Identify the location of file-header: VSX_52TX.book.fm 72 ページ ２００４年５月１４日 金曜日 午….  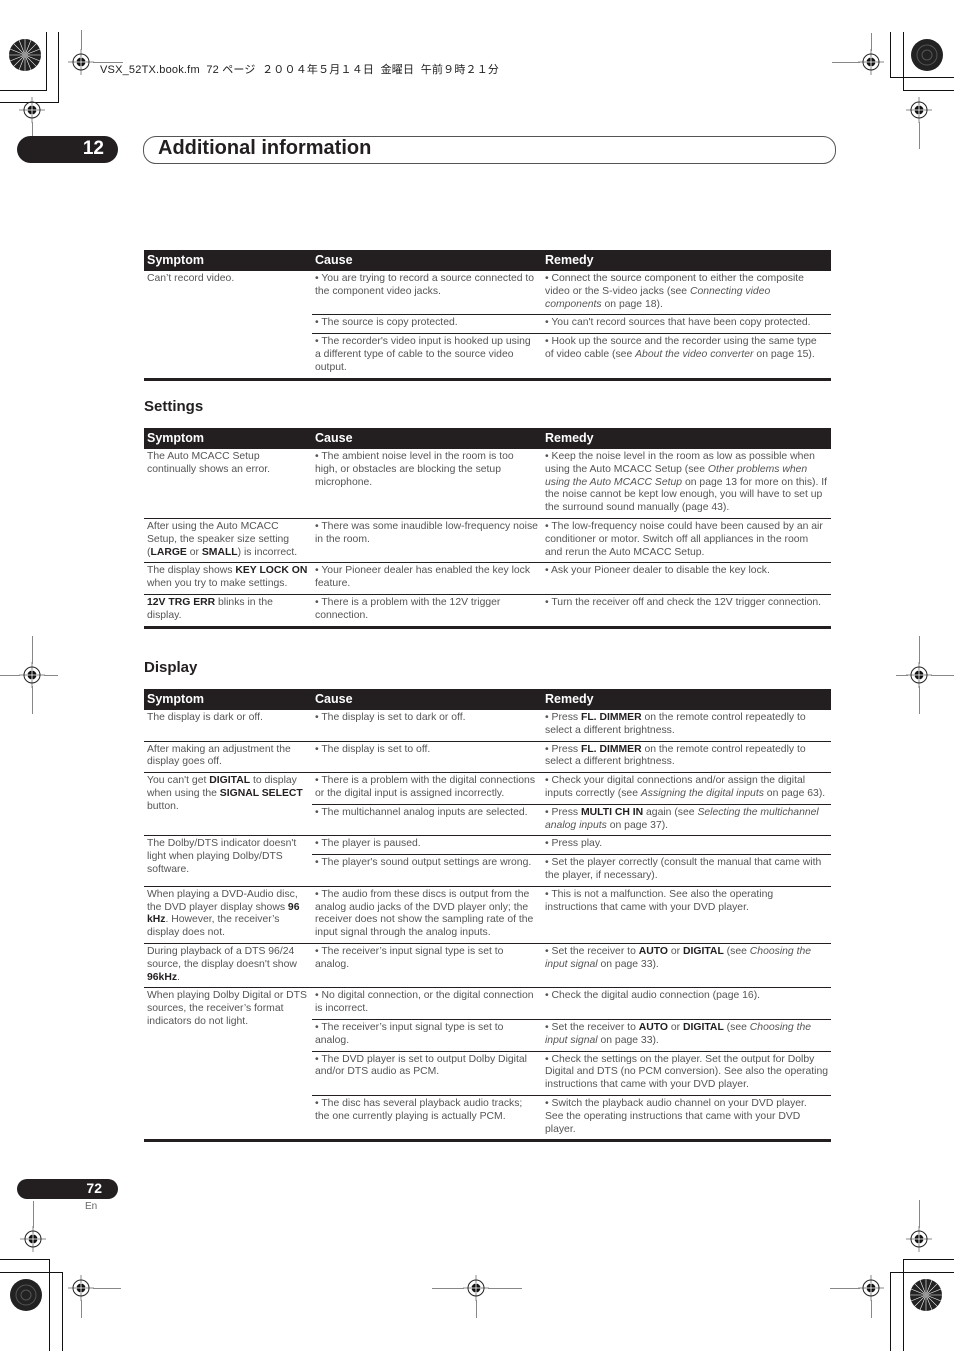
(300, 70).